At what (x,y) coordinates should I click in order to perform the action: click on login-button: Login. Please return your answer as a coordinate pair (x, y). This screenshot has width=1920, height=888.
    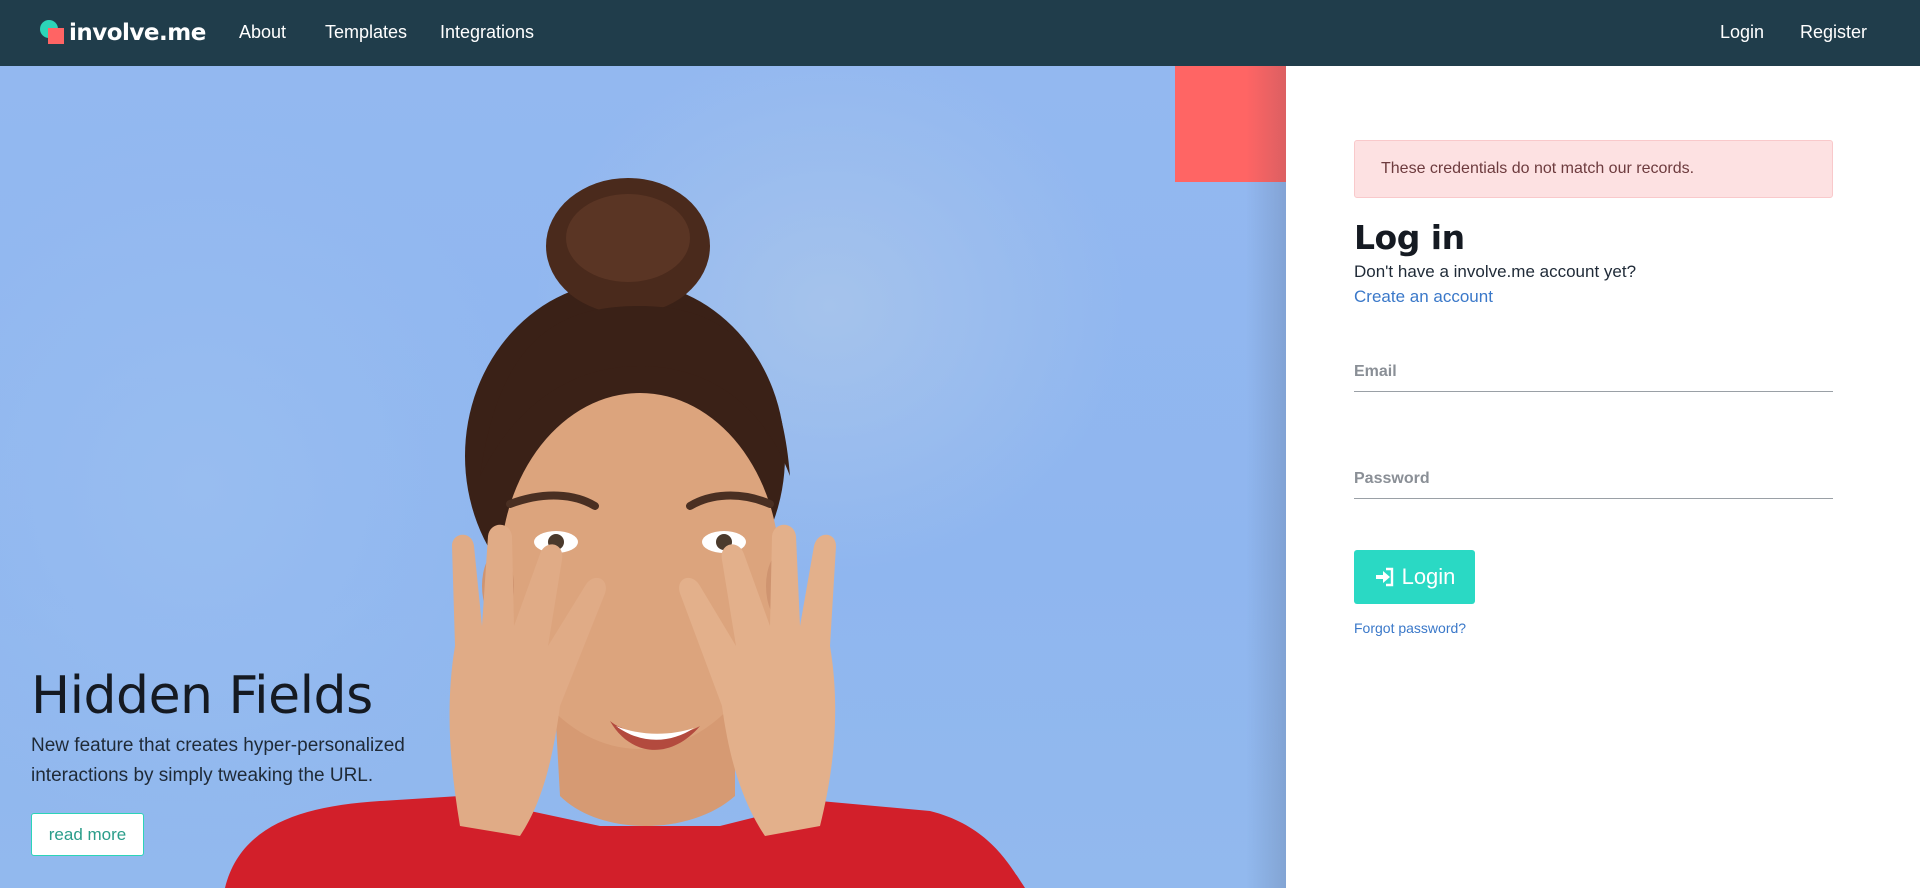
    Looking at the image, I should click on (1414, 577).